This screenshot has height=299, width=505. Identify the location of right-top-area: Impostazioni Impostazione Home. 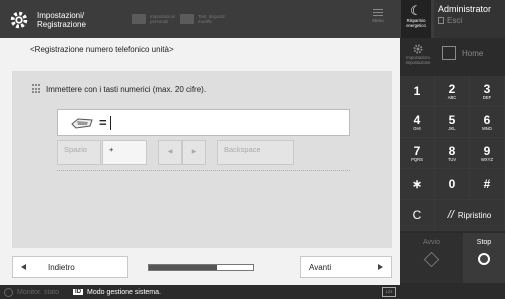
(452, 56).